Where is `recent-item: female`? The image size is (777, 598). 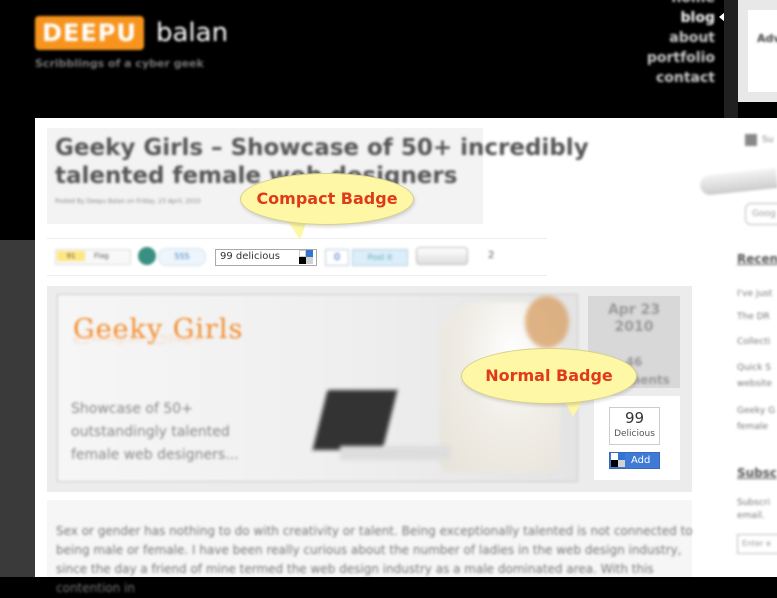
recent-item: female is located at coordinates (752, 427).